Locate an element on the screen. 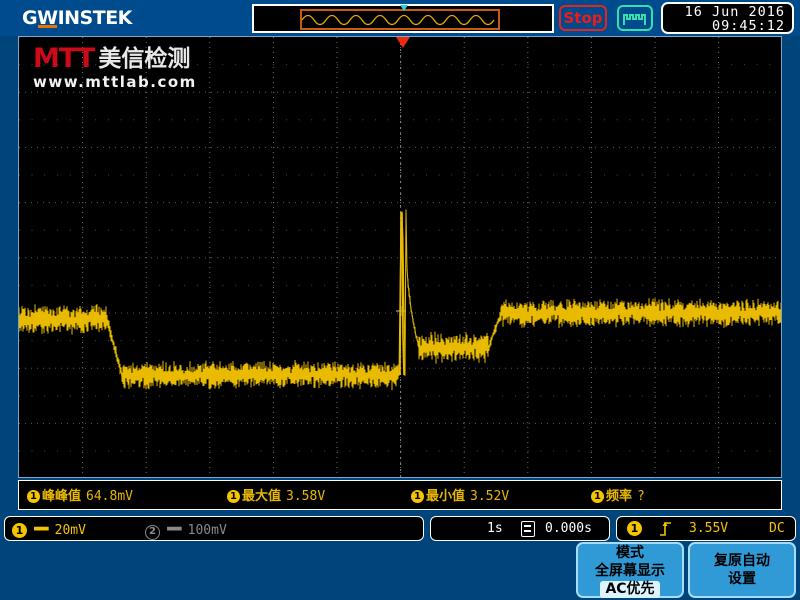 This screenshot has height=600, width=800. measurement-vmin: 1 最小值 3.52V is located at coordinates (460, 494).